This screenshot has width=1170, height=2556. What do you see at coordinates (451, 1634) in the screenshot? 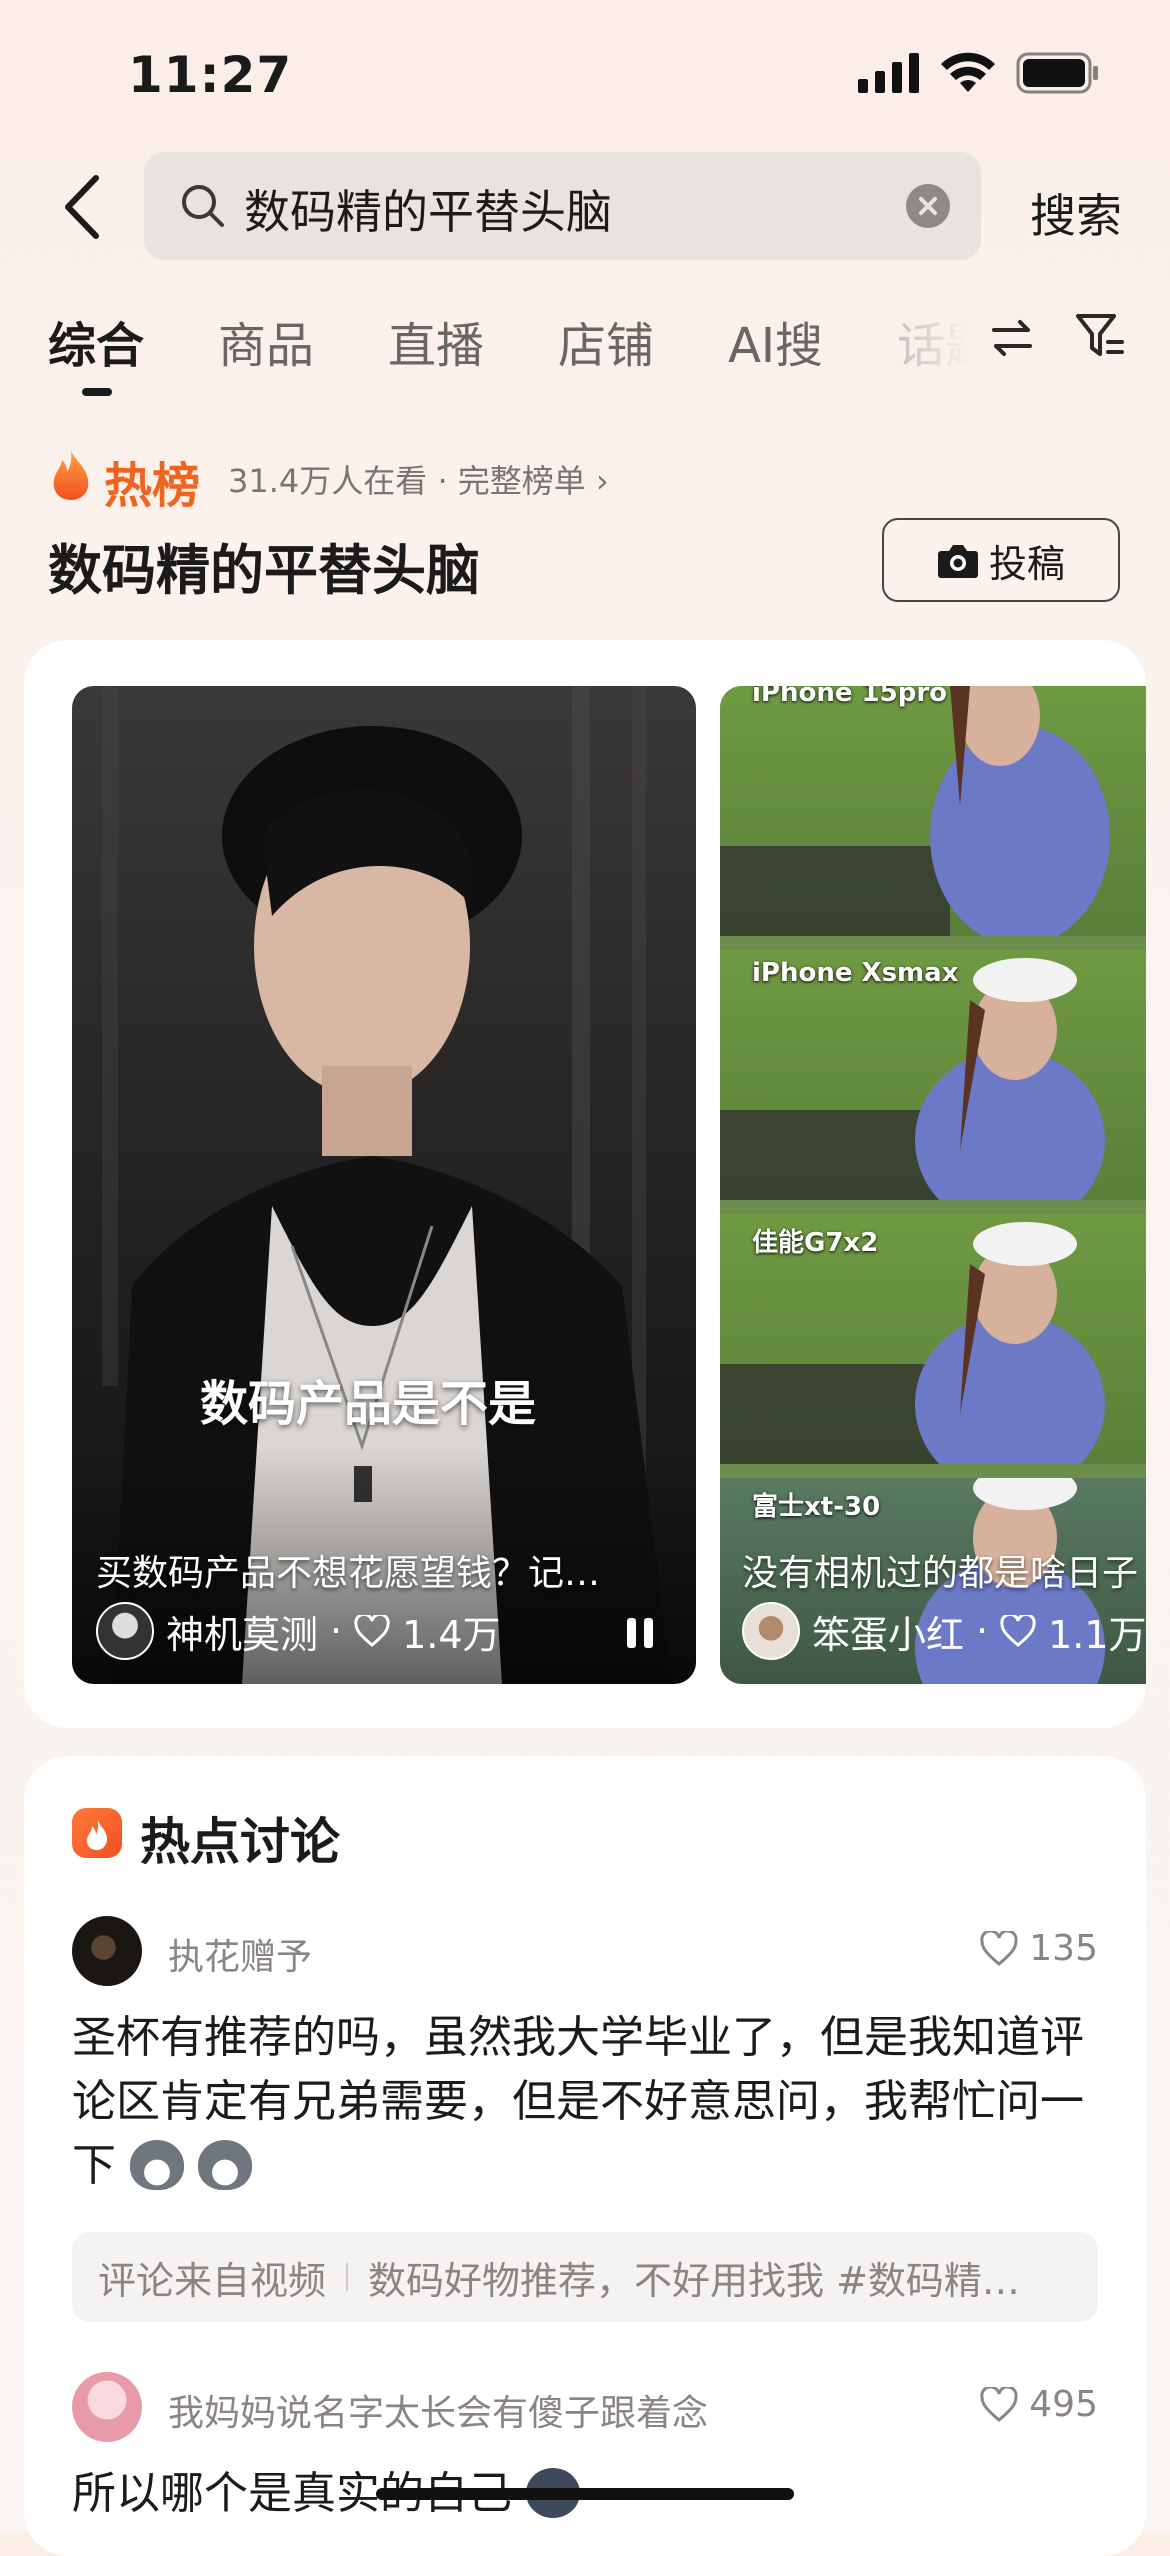
I see `video-likes: 1.4万` at bounding box center [451, 1634].